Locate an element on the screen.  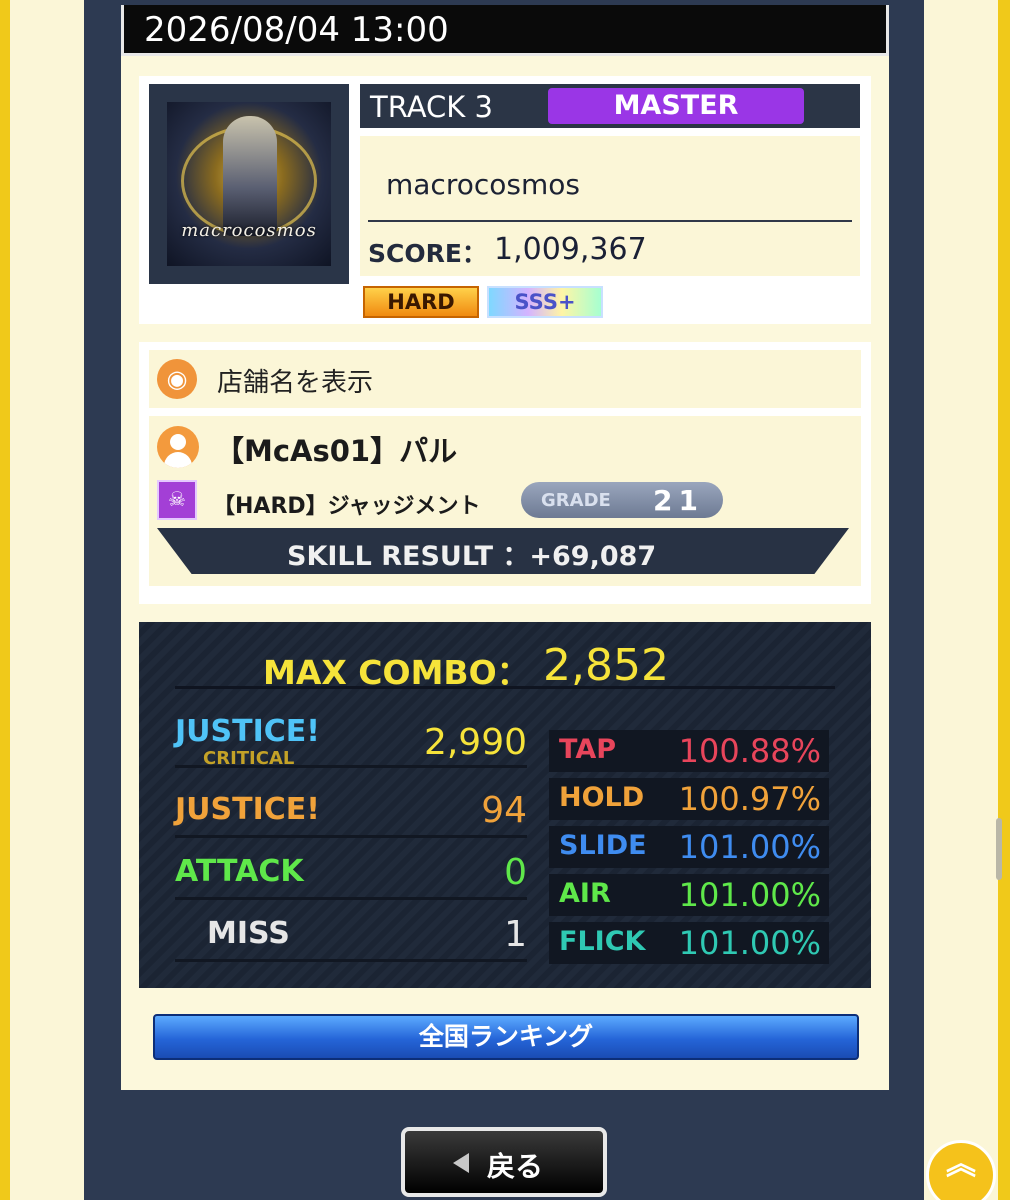
back-button: 戻る is located at coordinates (504, 1162).